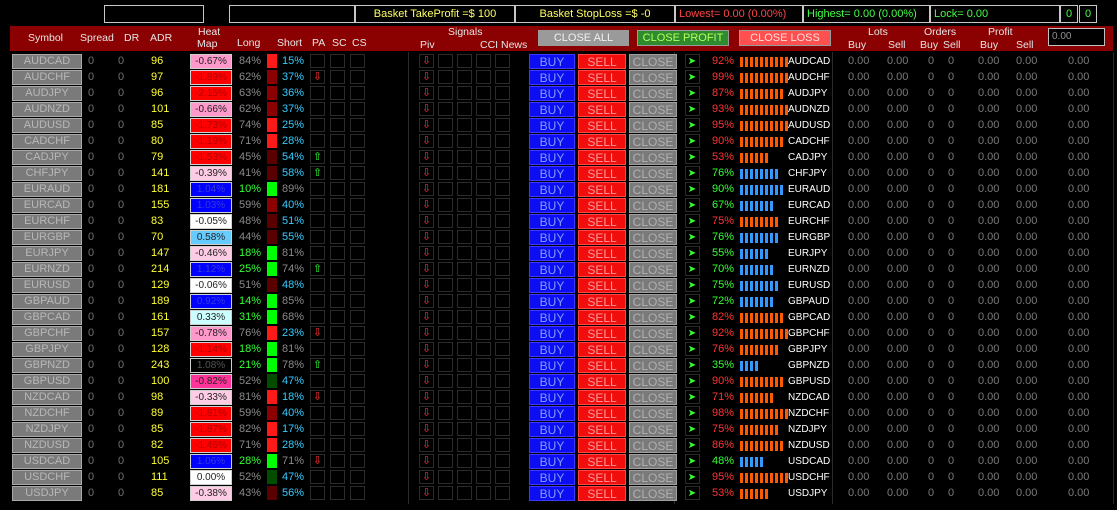 This screenshot has width=1117, height=510. Describe the element at coordinates (1076, 37) in the screenshot. I see `value-input: 0.00` at that location.